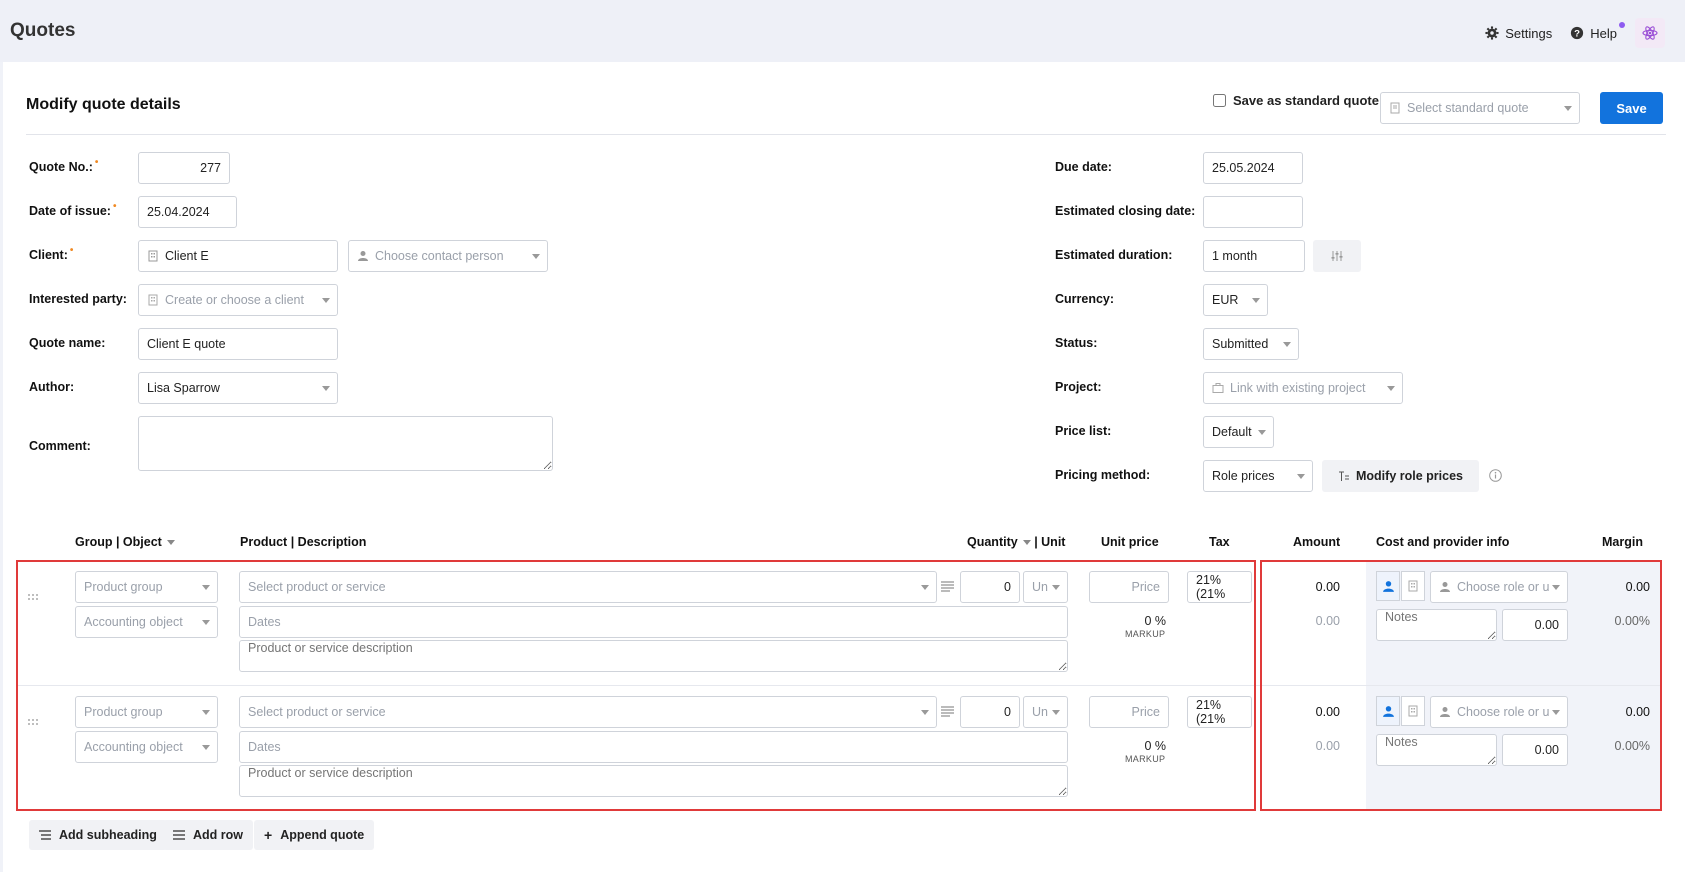 Image resolution: width=1685 pixels, height=872 pixels. I want to click on price-list-dropdown: Default, so click(1238, 432).